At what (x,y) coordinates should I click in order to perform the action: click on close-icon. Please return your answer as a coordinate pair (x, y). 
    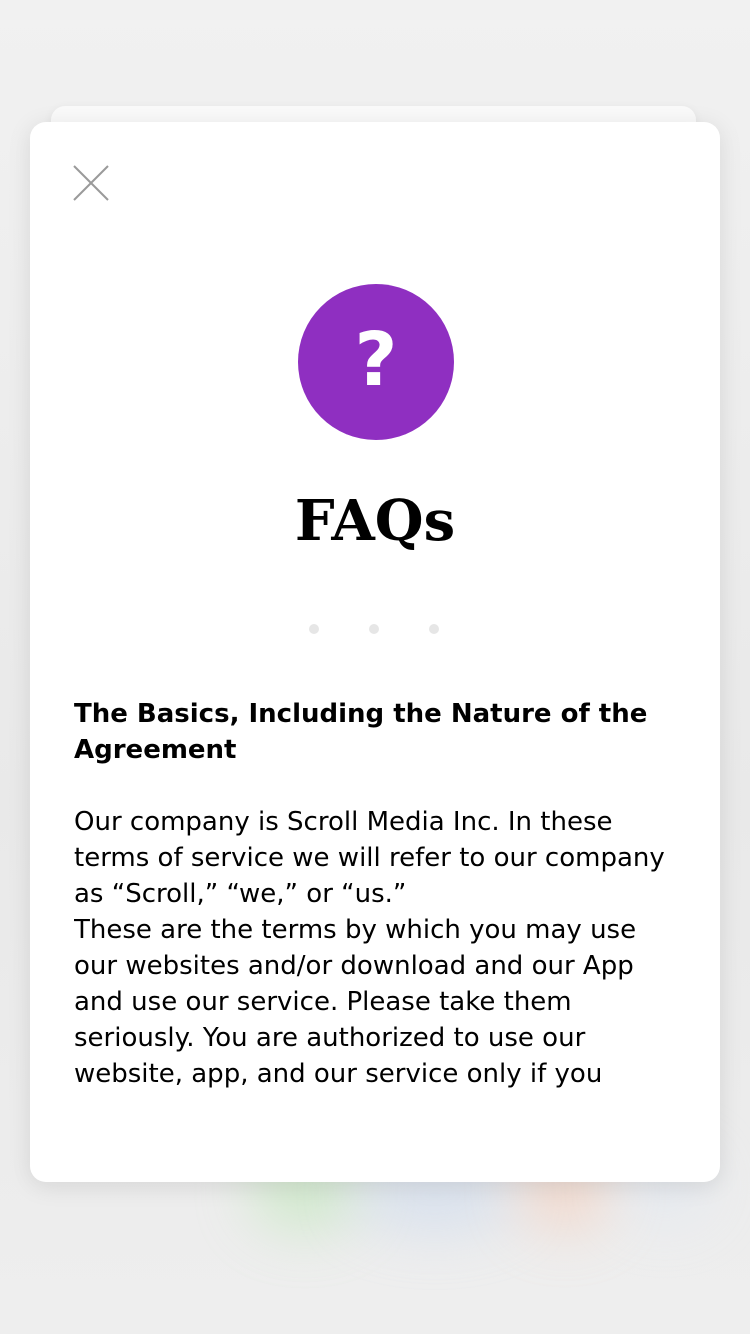
    Looking at the image, I should click on (91, 183).